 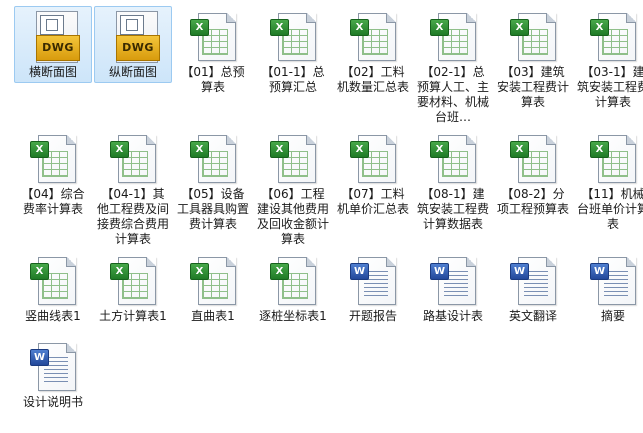 I want to click on file-label: 【04-1】其他工程费及间接费综合费用计算表, so click(x=132, y=216).